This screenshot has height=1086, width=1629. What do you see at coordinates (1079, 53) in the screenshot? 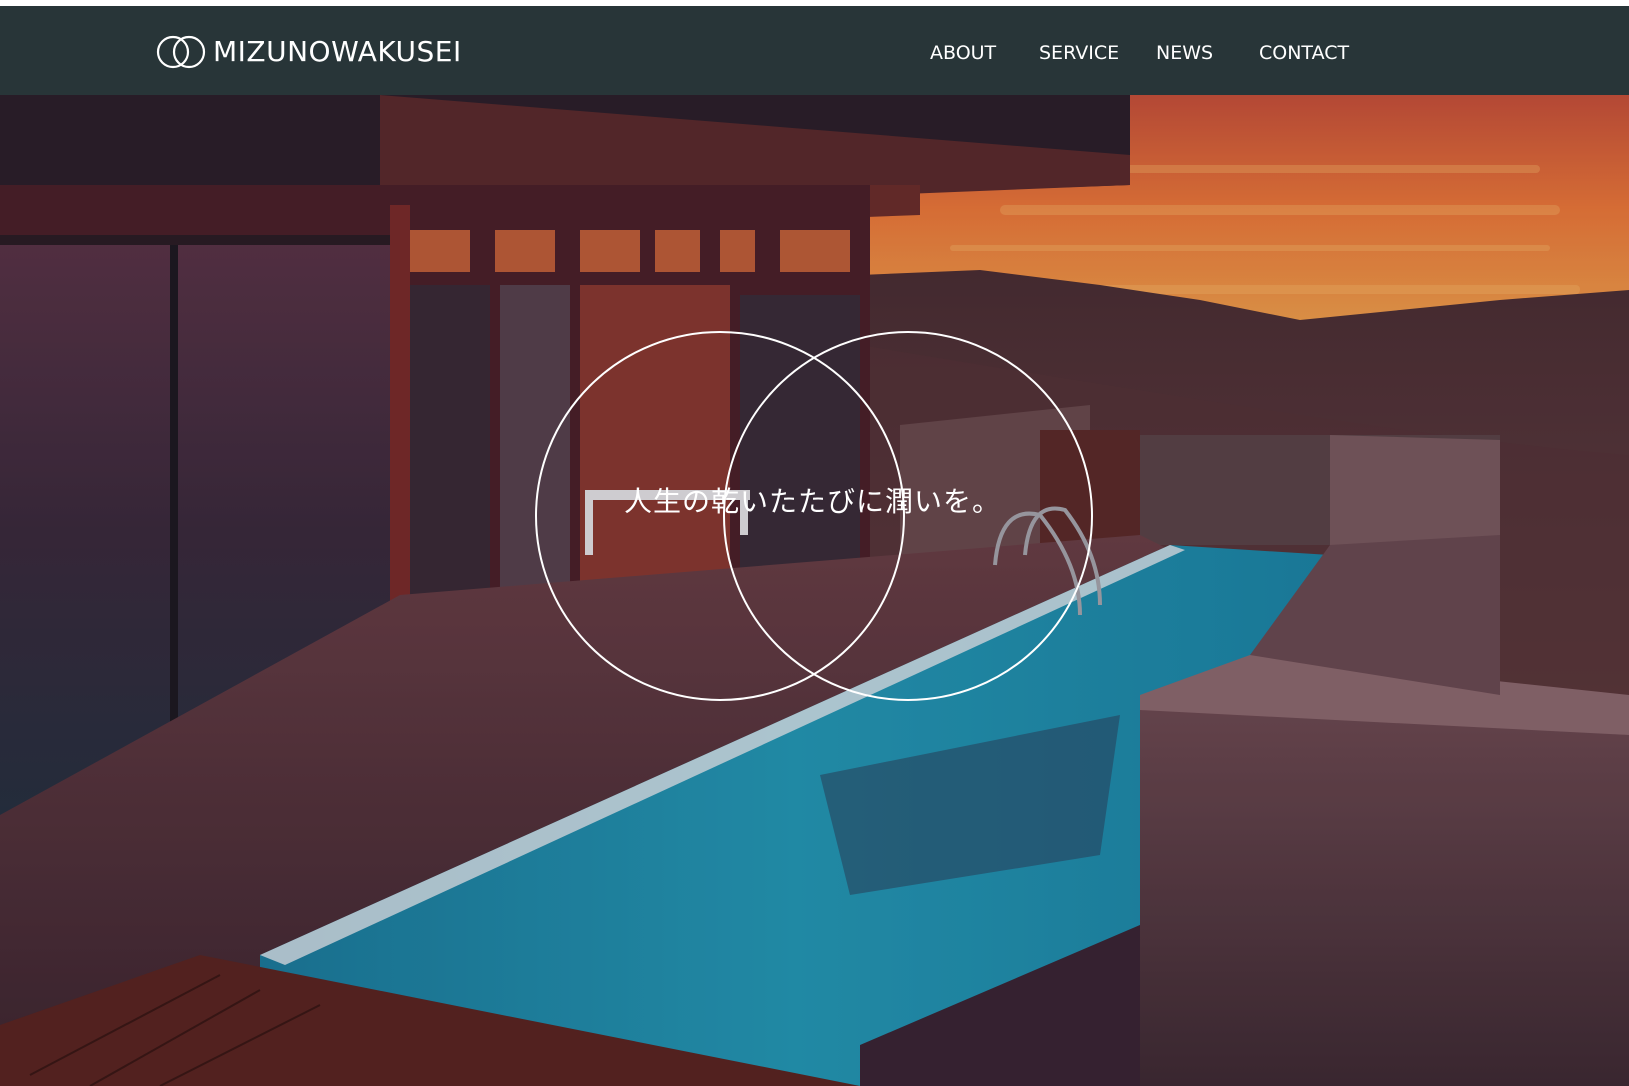
I see `nav-service-link: SERVICE` at bounding box center [1079, 53].